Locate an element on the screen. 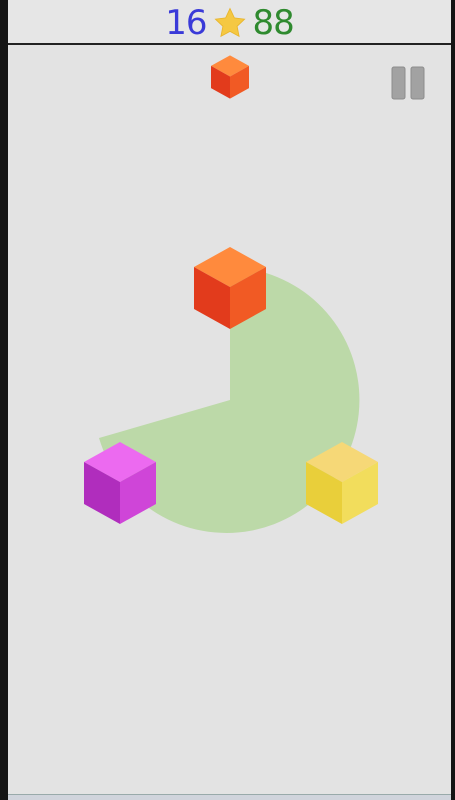 This screenshot has height=800, width=455. wheel-cube-yellow is located at coordinates (342, 483).